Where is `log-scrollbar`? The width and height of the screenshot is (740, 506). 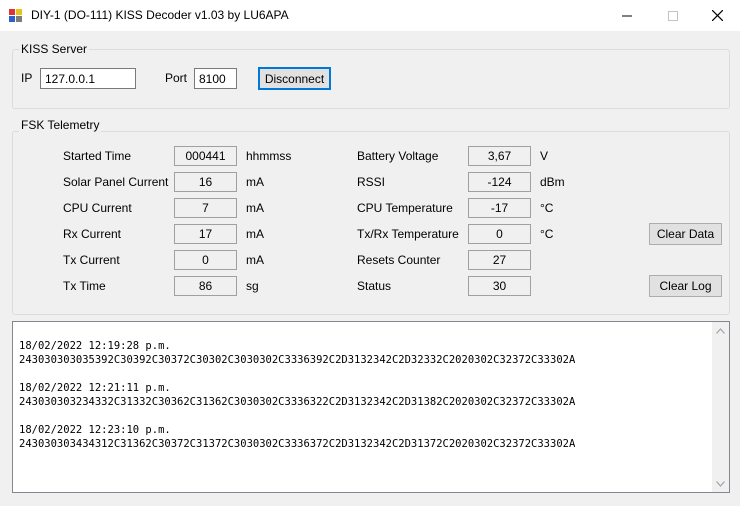 log-scrollbar is located at coordinates (720, 407).